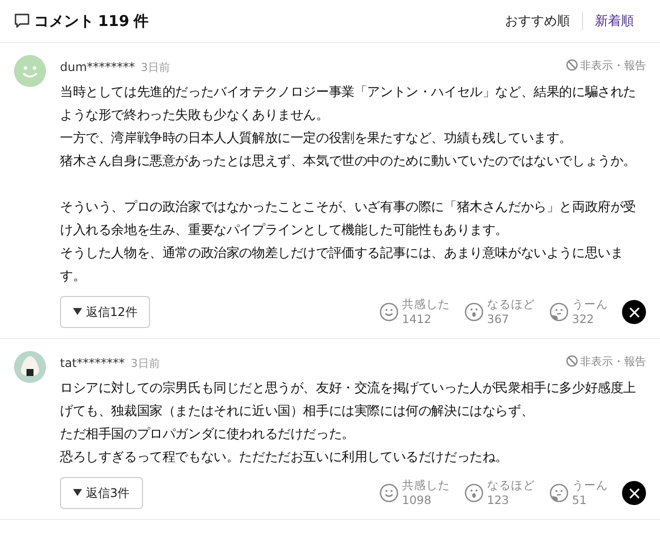 This screenshot has height=536, width=660. What do you see at coordinates (578, 493) in the screenshot?
I see `reaction-button: うーん 51` at bounding box center [578, 493].